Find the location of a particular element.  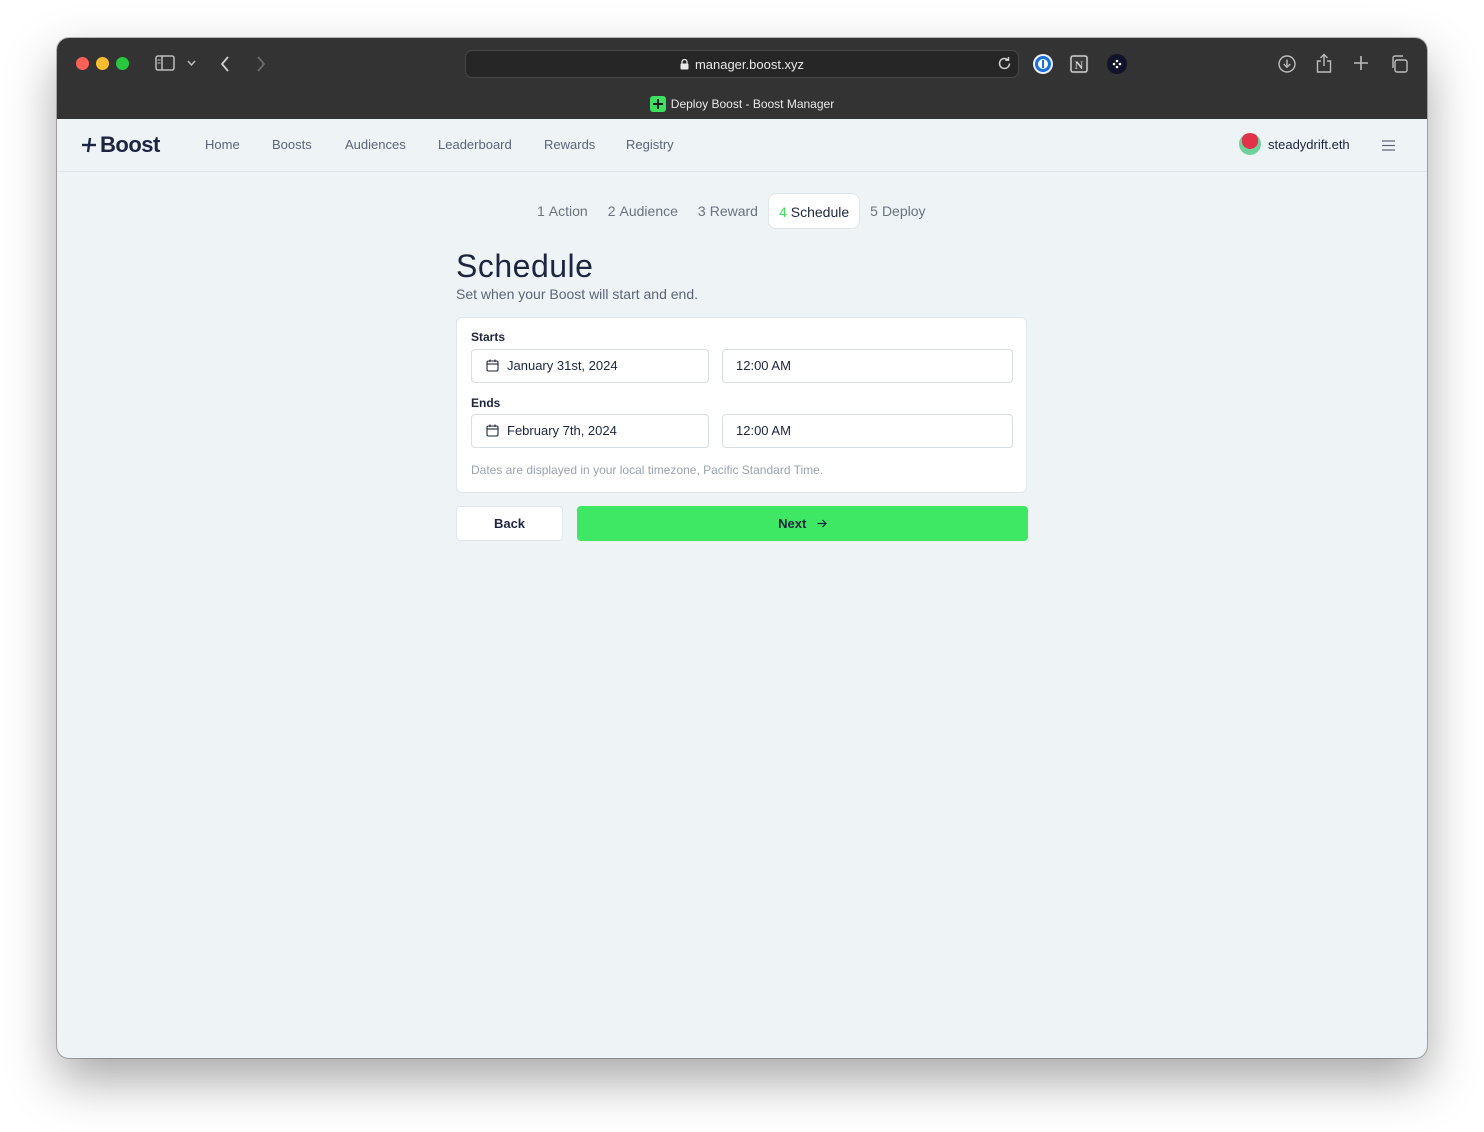

user-account-button: steadydrift.eth is located at coordinates (1294, 144).